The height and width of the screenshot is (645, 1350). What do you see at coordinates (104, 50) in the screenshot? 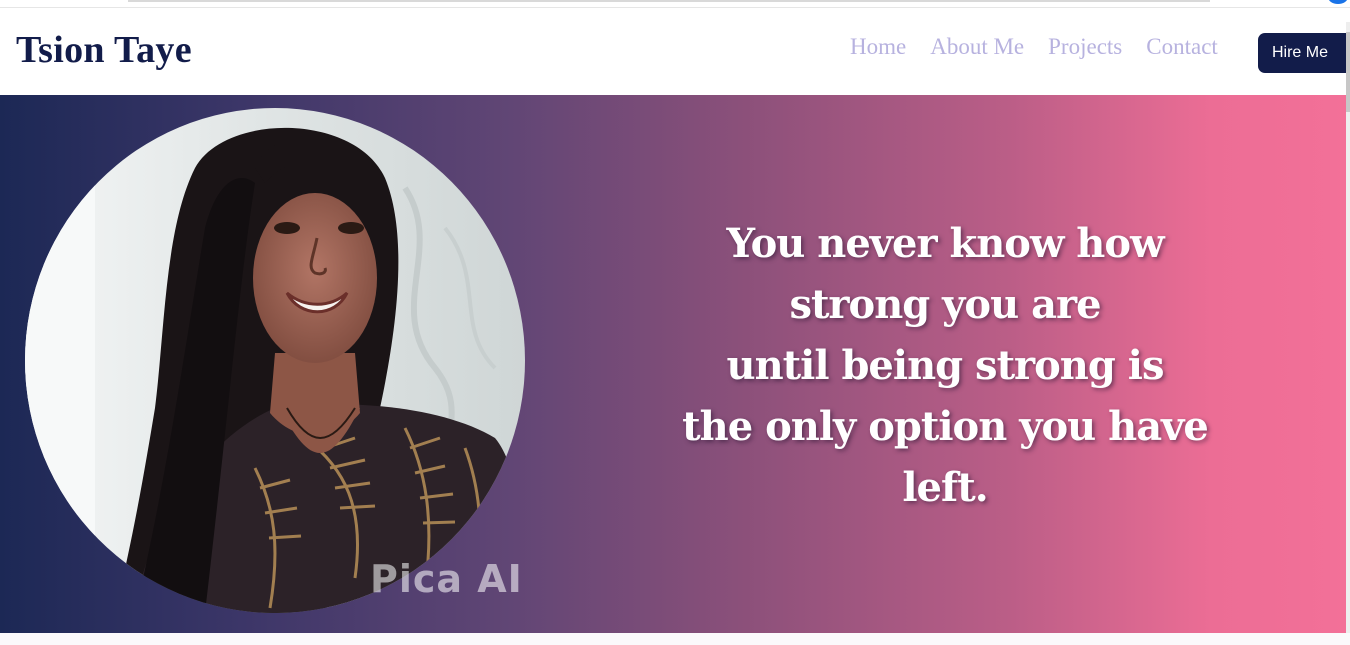
I see `site-brand: Tsion Taye` at bounding box center [104, 50].